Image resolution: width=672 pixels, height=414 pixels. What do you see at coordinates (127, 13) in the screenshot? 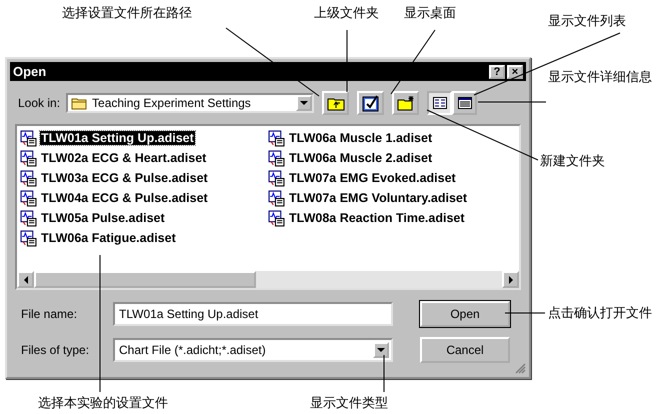
I see `callout-label: 选择设置文件所在路径` at bounding box center [127, 13].